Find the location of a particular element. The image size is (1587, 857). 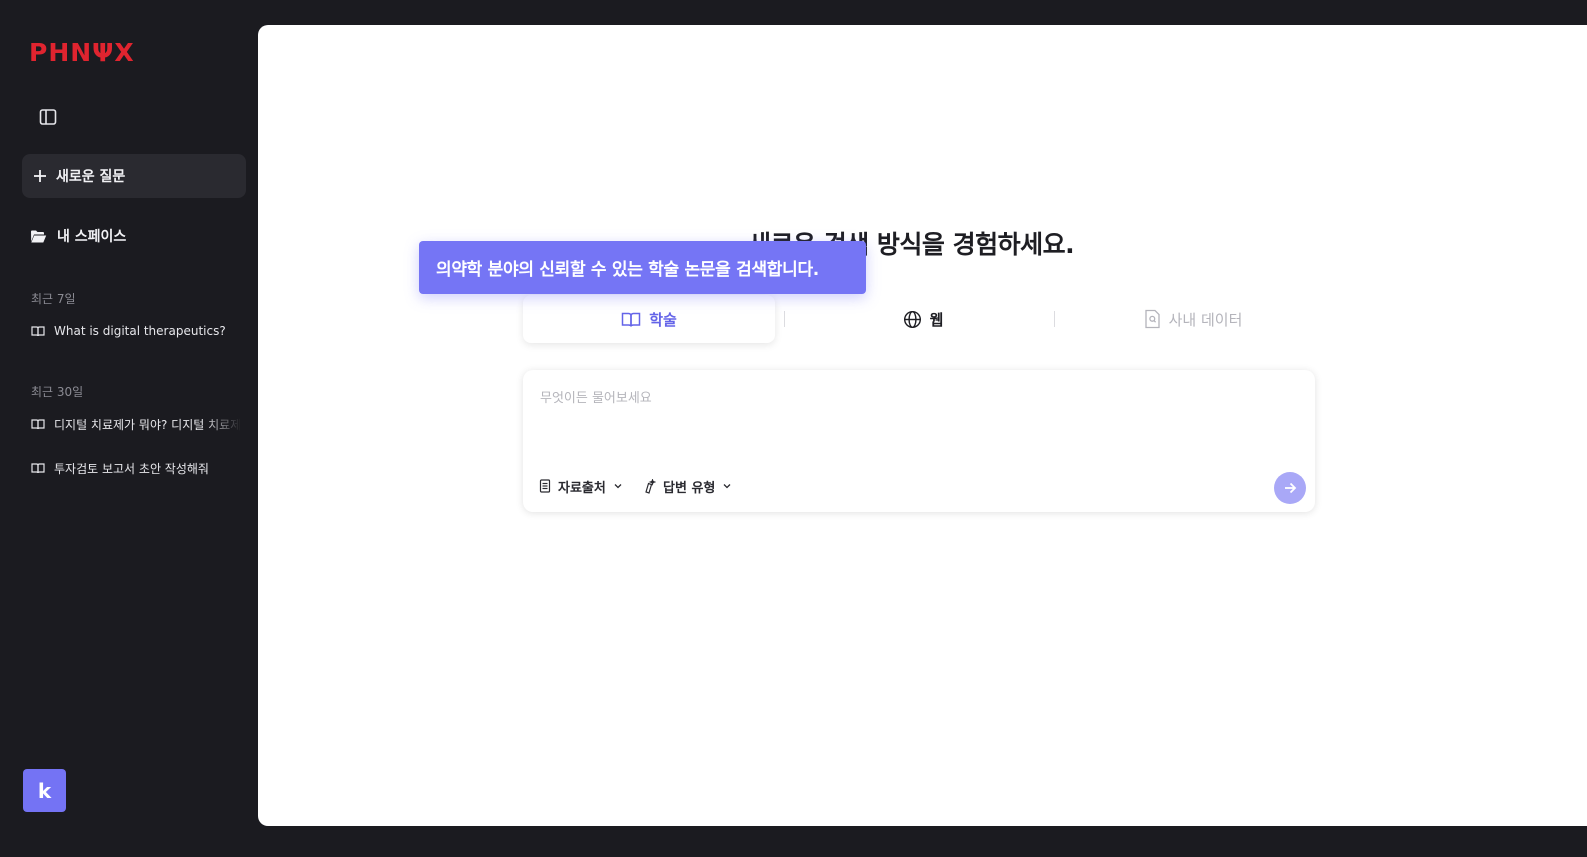

answer-type-dropdown: 답변 유형 is located at coordinates (687, 486).